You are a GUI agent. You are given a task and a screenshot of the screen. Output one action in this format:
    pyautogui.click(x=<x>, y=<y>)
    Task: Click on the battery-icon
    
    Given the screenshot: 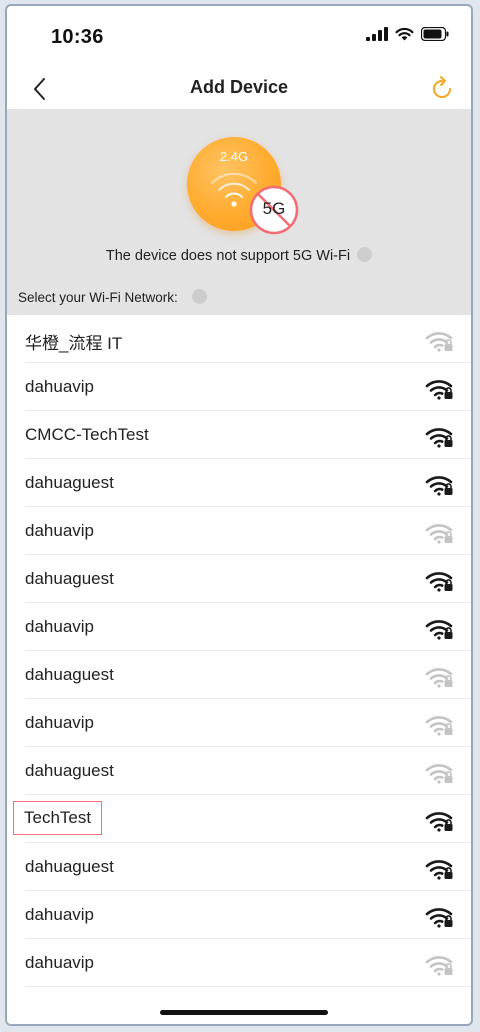 What is the action you would take?
    pyautogui.click(x=435, y=34)
    